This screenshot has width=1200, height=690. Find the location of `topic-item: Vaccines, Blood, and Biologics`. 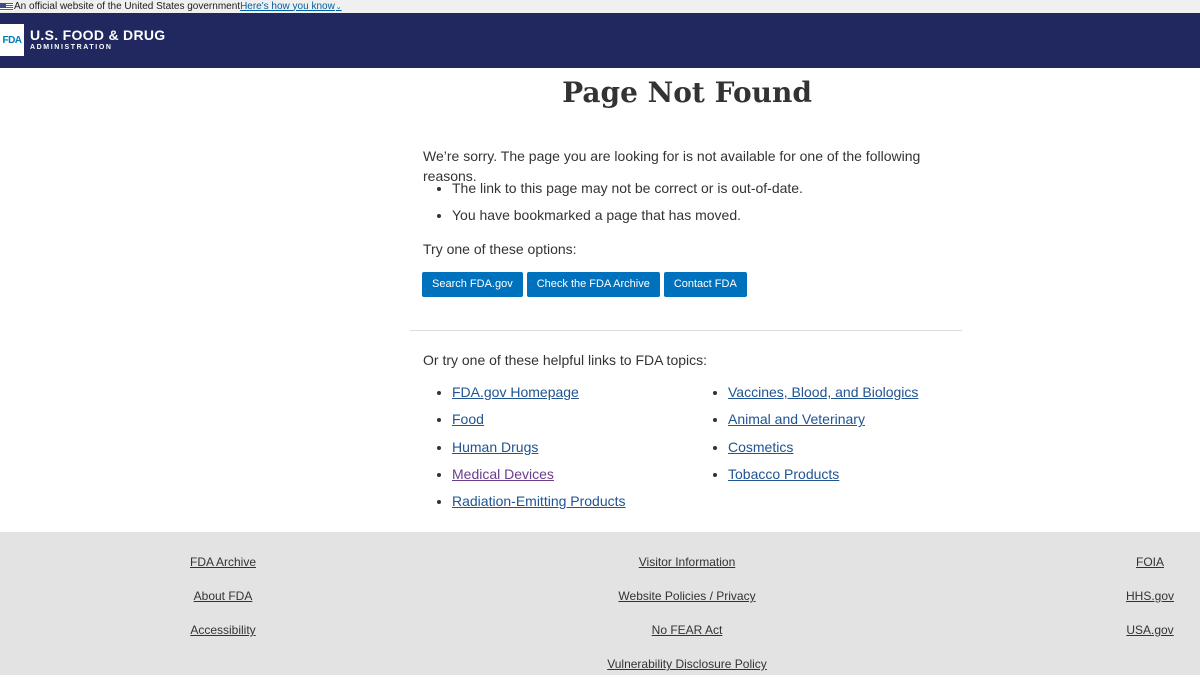

topic-item: Vaccines, Blood, and Biologics is located at coordinates (823, 392).